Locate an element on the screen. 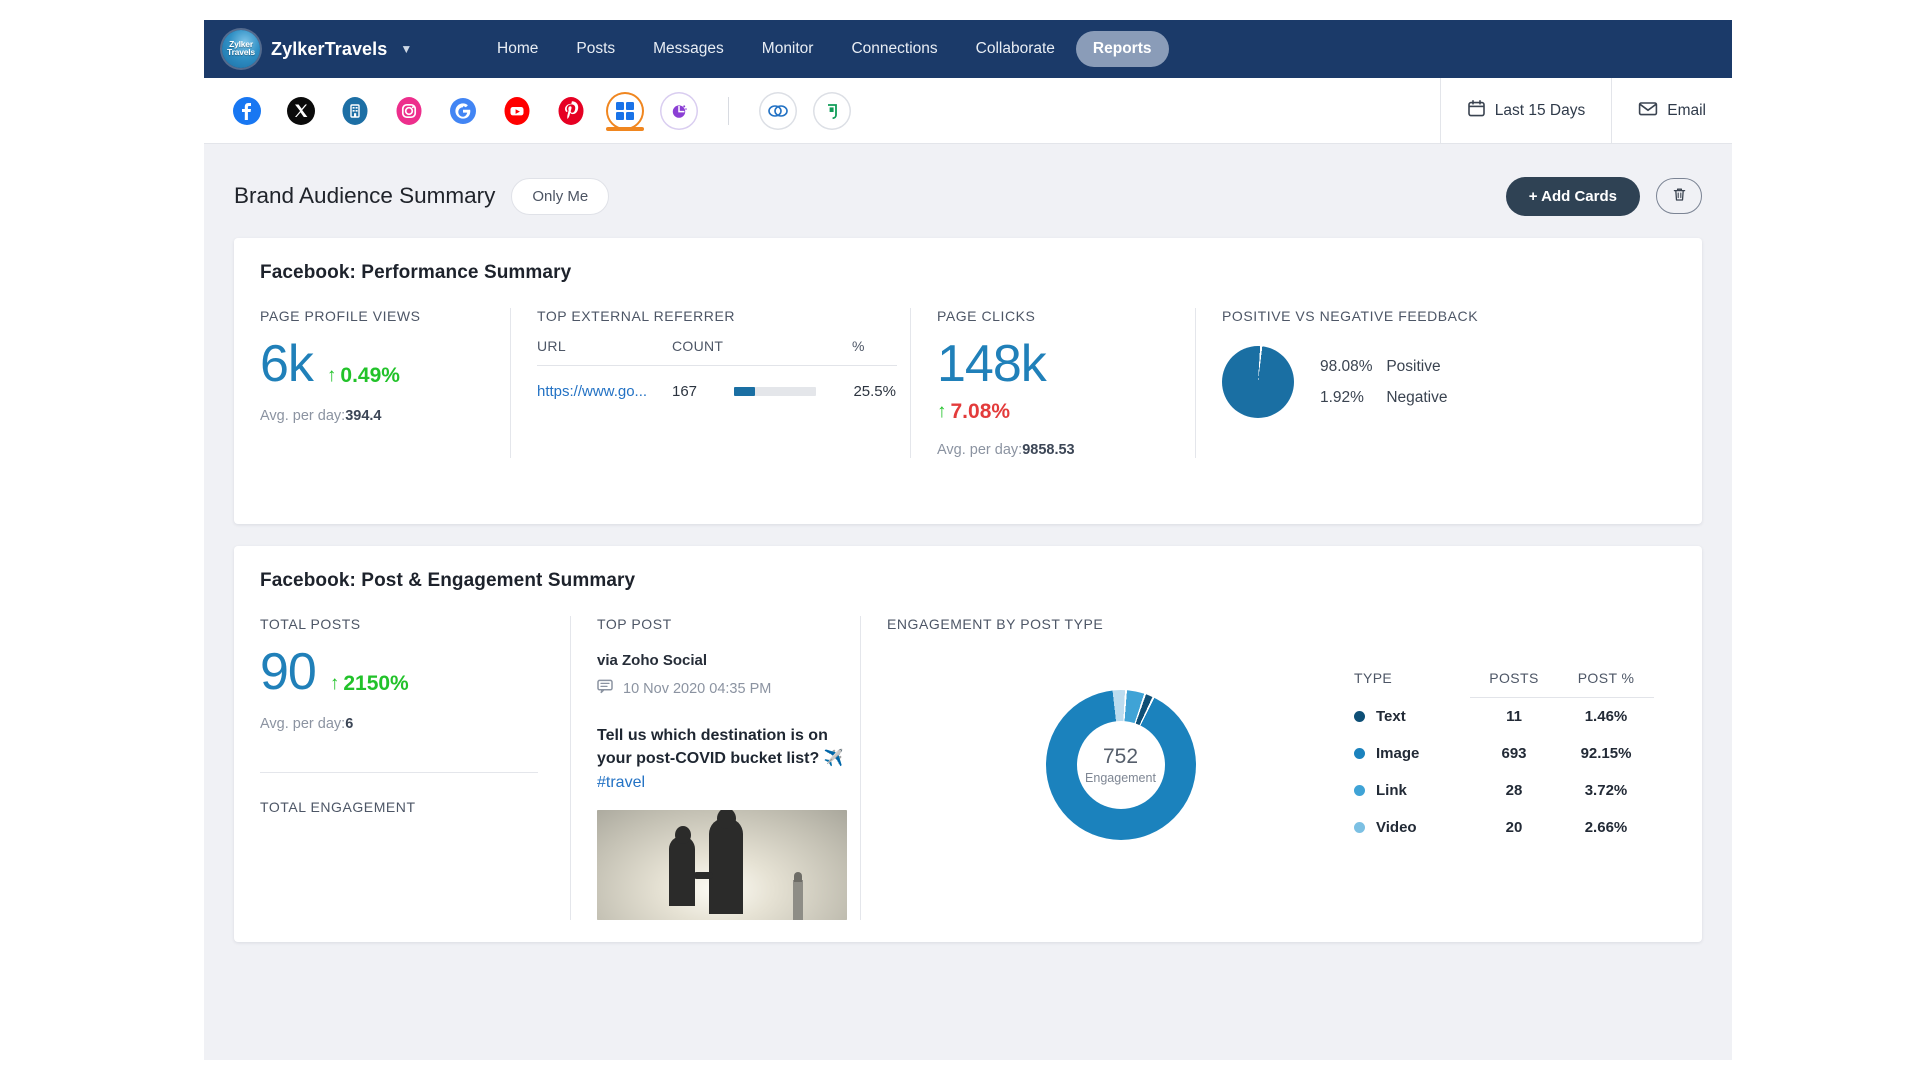 The height and width of the screenshot is (1080, 1920). metric-delta-value: 0.49% is located at coordinates (370, 375).